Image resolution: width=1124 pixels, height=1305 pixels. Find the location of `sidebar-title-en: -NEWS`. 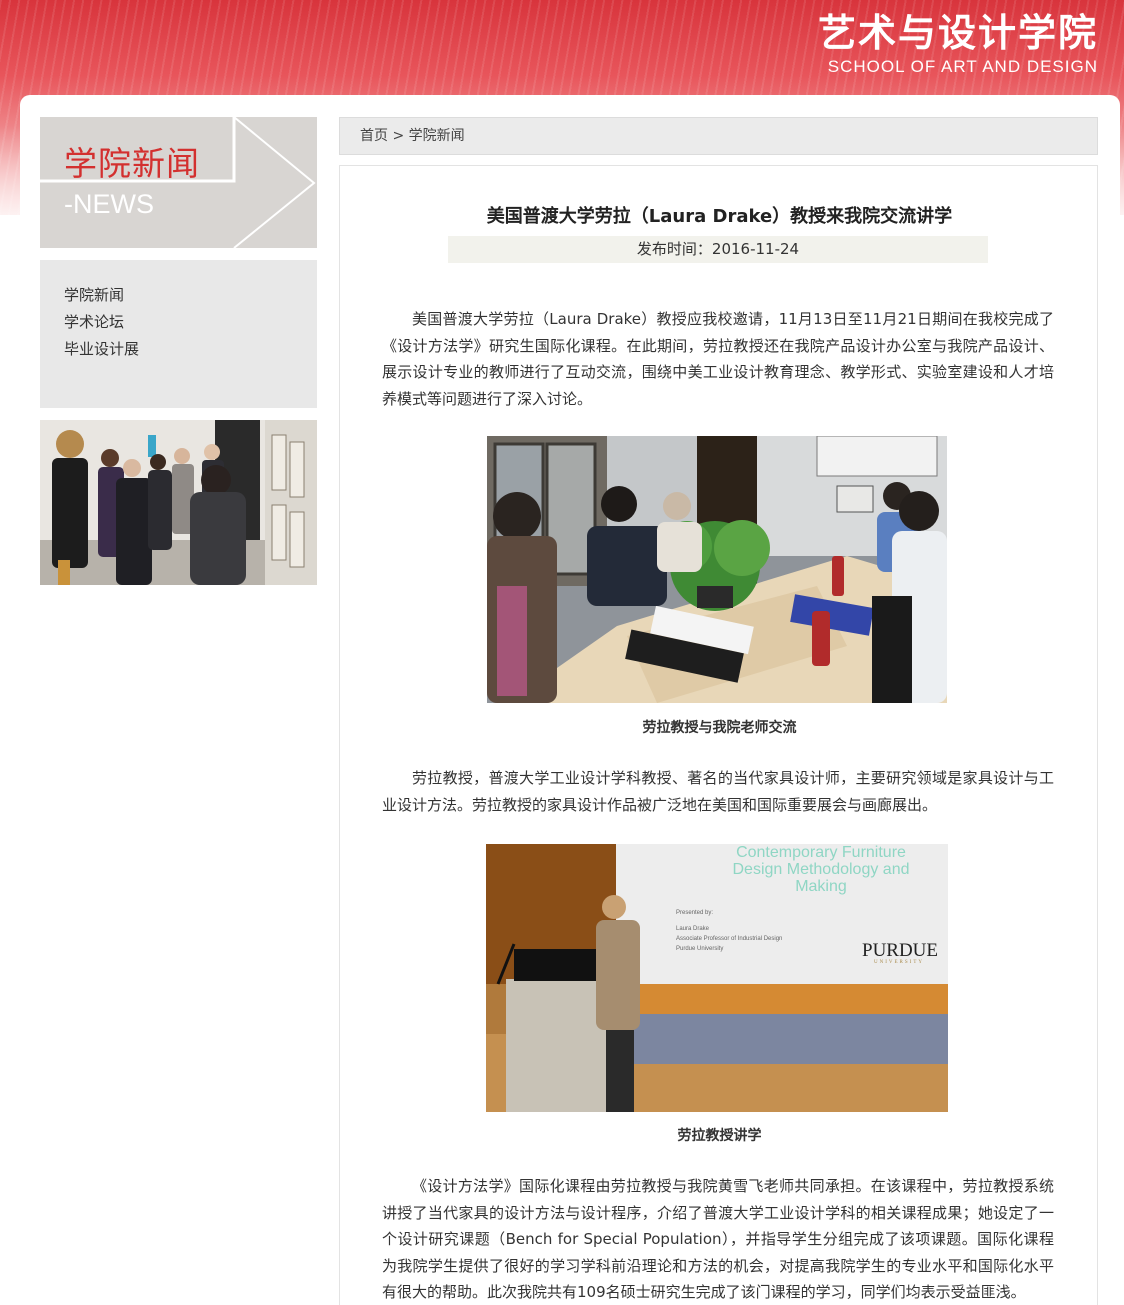

sidebar-title-en: -NEWS is located at coordinates (109, 204).